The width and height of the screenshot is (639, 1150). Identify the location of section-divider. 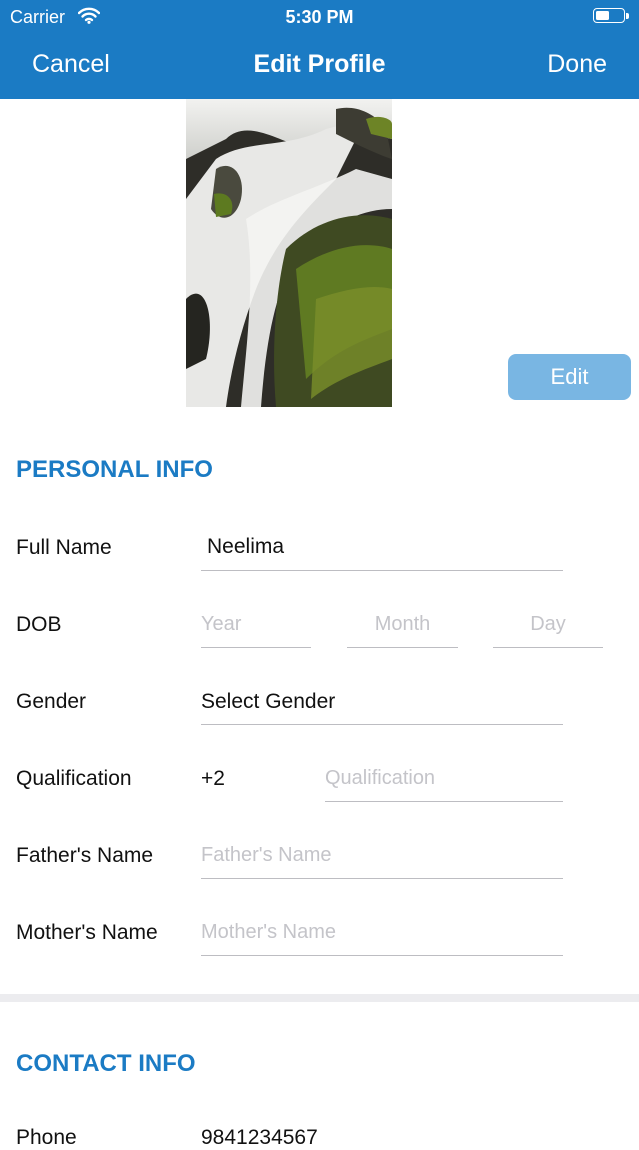
(319, 998).